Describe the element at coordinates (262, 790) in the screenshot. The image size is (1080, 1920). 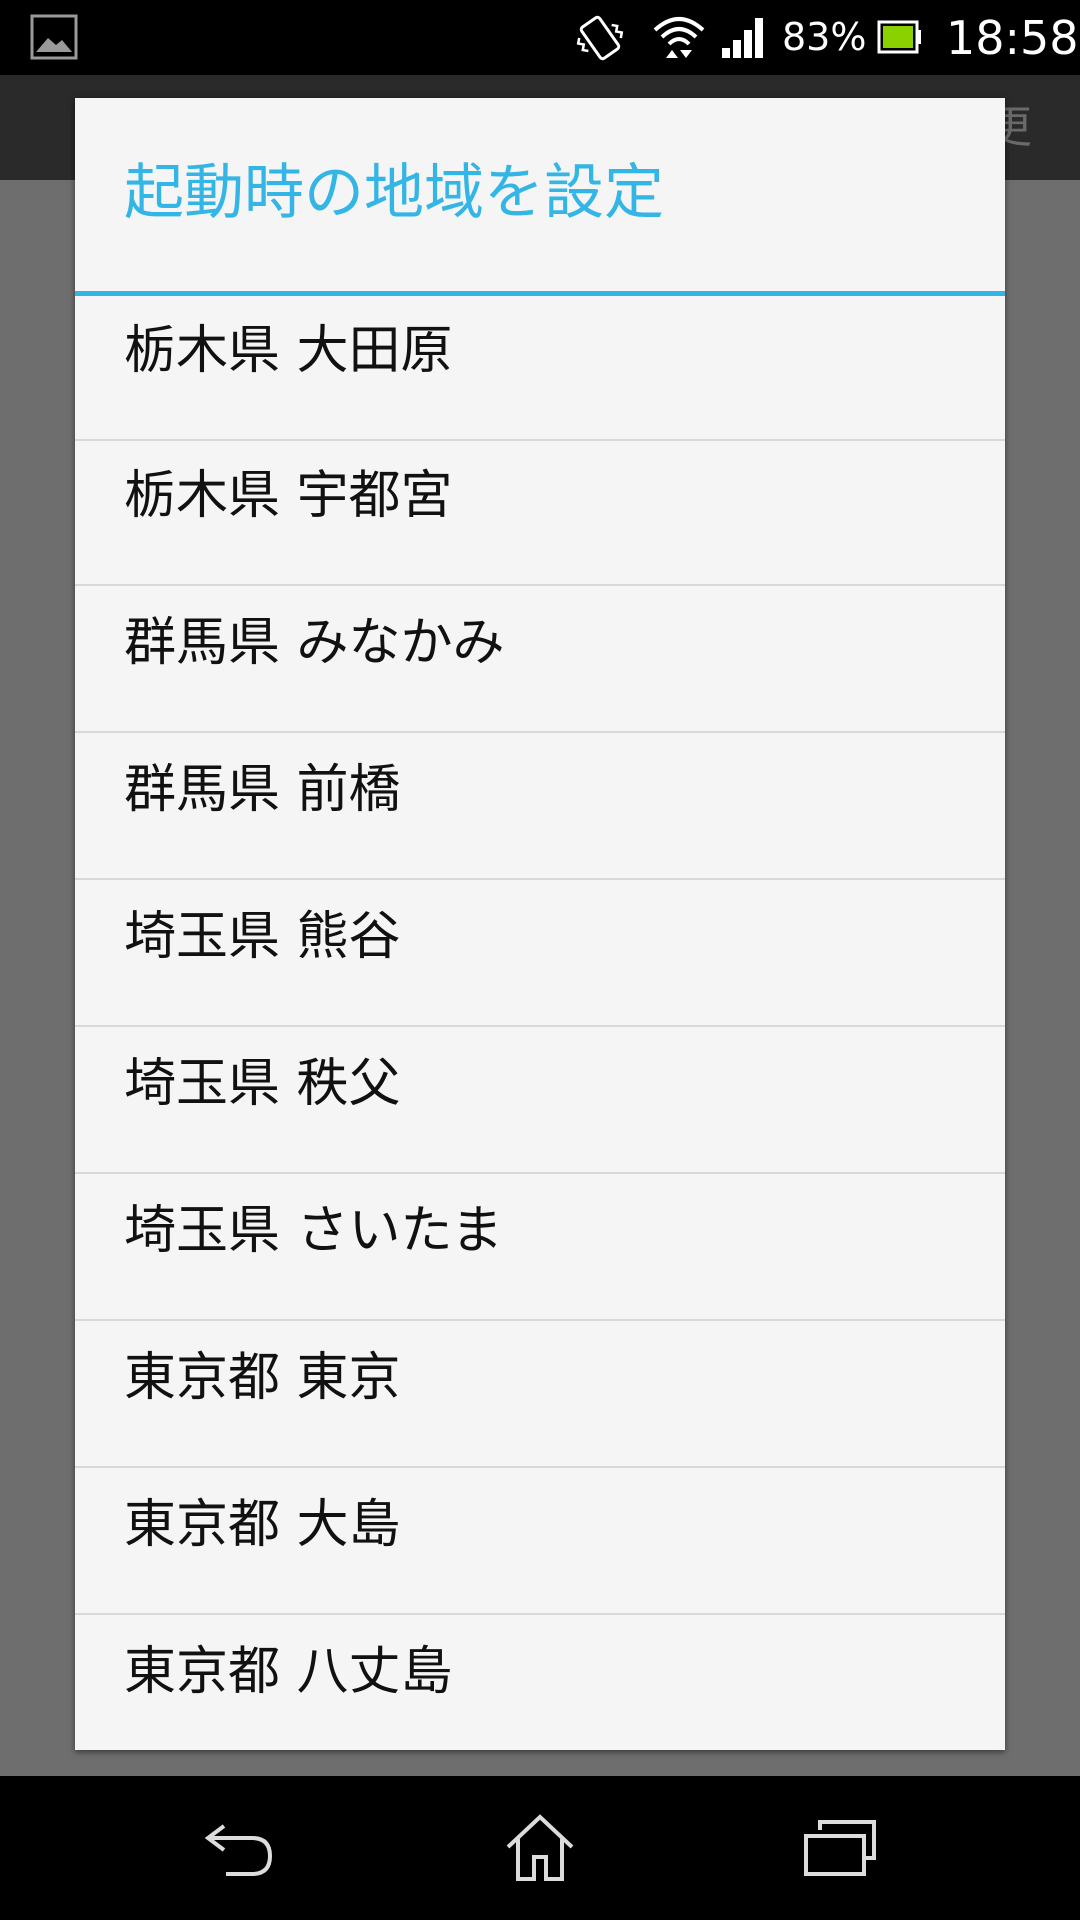
I see `list-item-label: 群馬県 前橋` at that location.